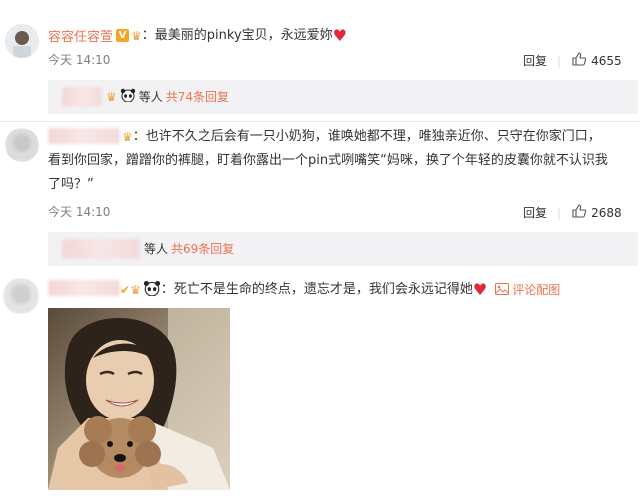  I want to click on comment-text-line-1: ：也许不久之后会有一只小奶狗，谁唤她都不理，唯独亲近你、只守在你家门口，, so click(366, 136).